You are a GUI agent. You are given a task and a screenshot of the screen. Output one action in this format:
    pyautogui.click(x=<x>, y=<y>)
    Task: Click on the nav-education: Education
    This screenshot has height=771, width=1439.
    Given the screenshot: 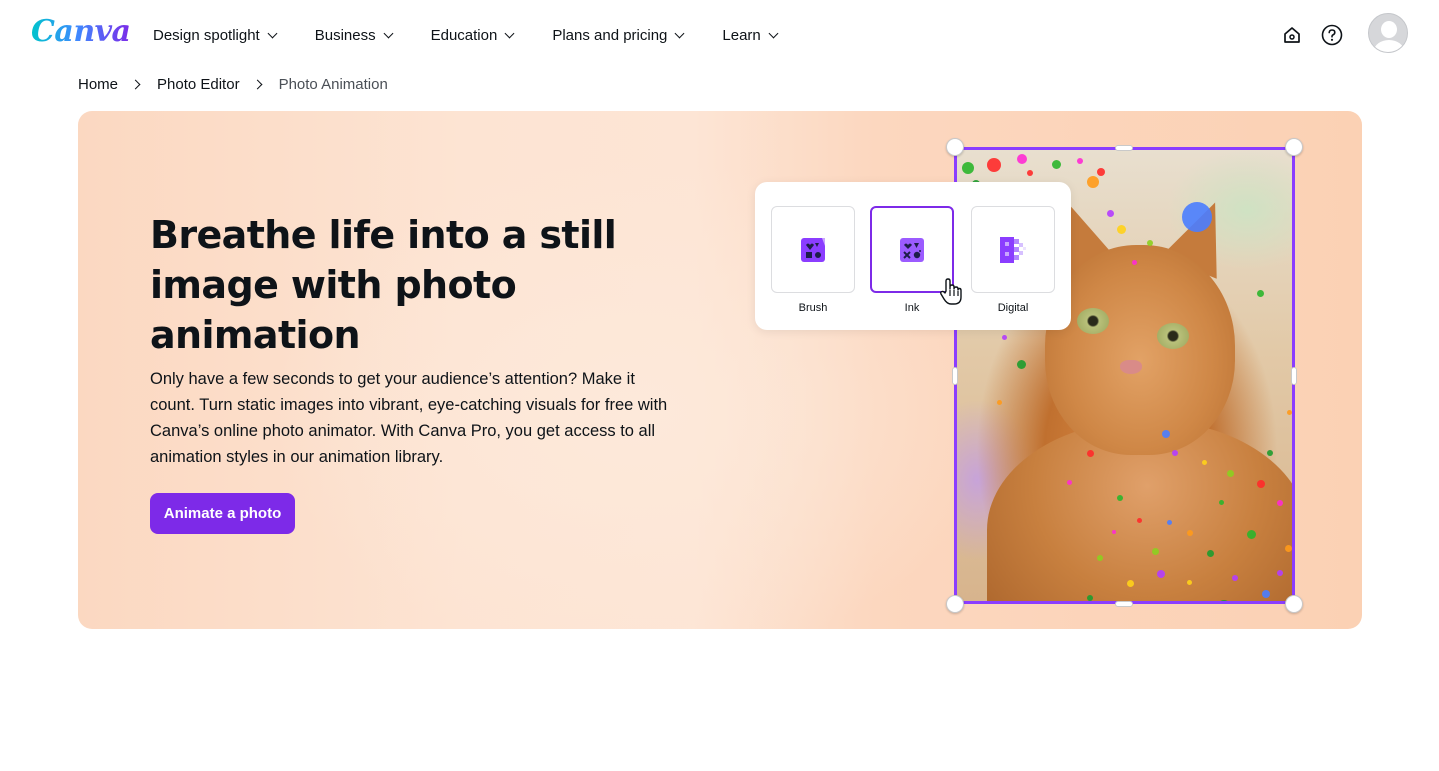 What is the action you would take?
    pyautogui.click(x=472, y=35)
    